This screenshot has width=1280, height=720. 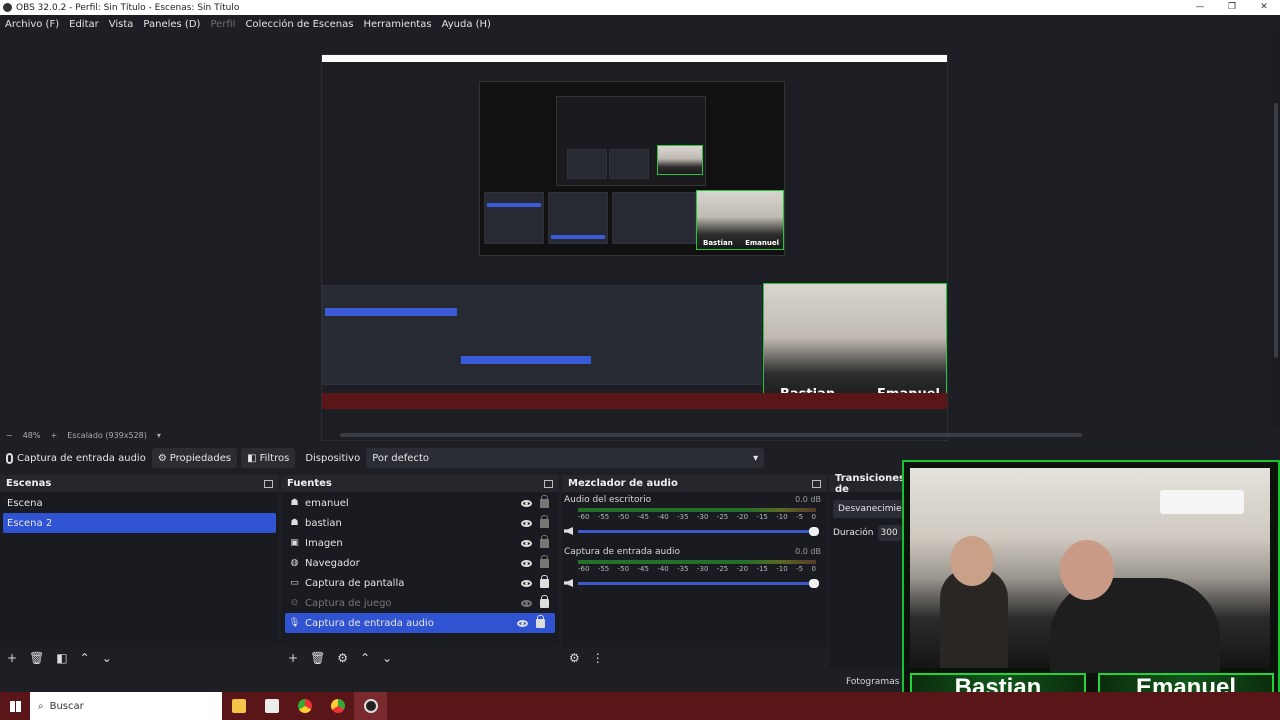 I want to click on nested-mixer, so click(x=654, y=218).